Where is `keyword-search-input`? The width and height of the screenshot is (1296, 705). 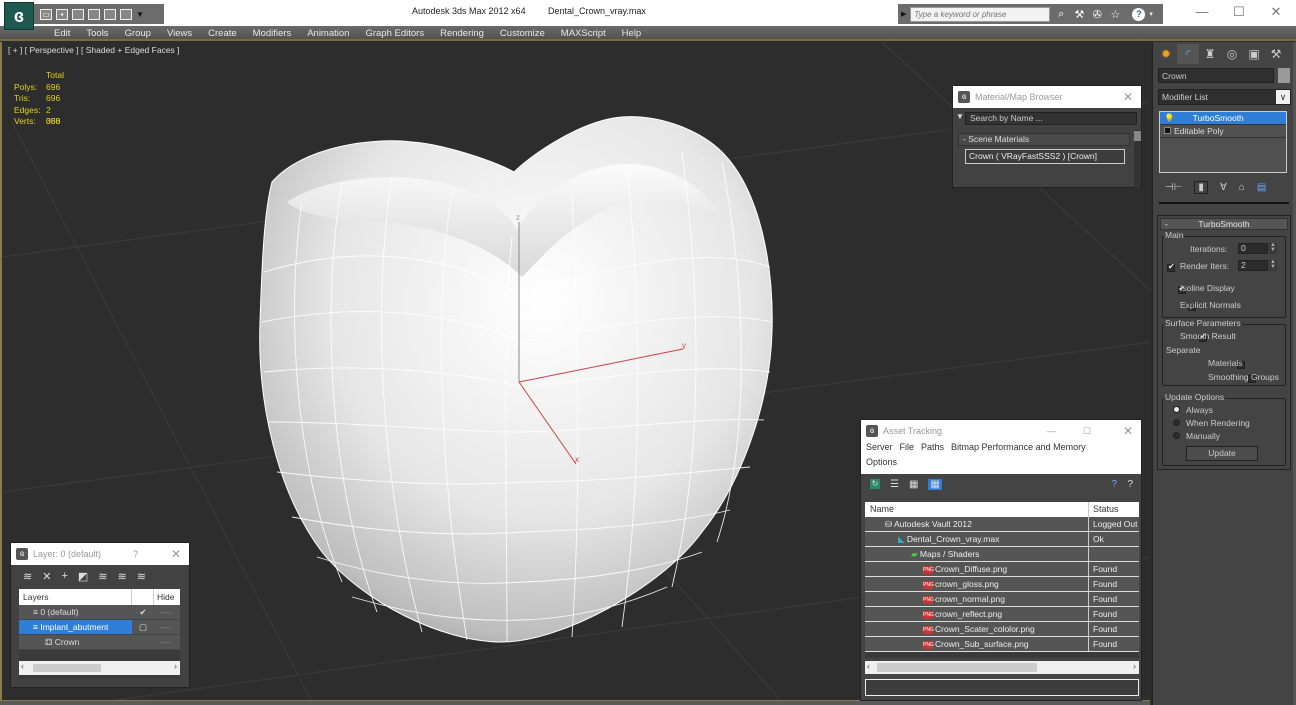 keyword-search-input is located at coordinates (980, 14).